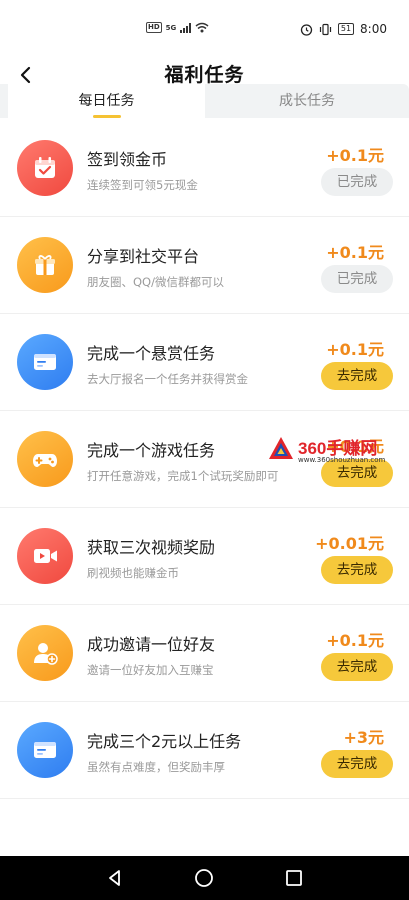  Describe the element at coordinates (45, 265) in the screenshot. I see `gift-box-icon` at that location.